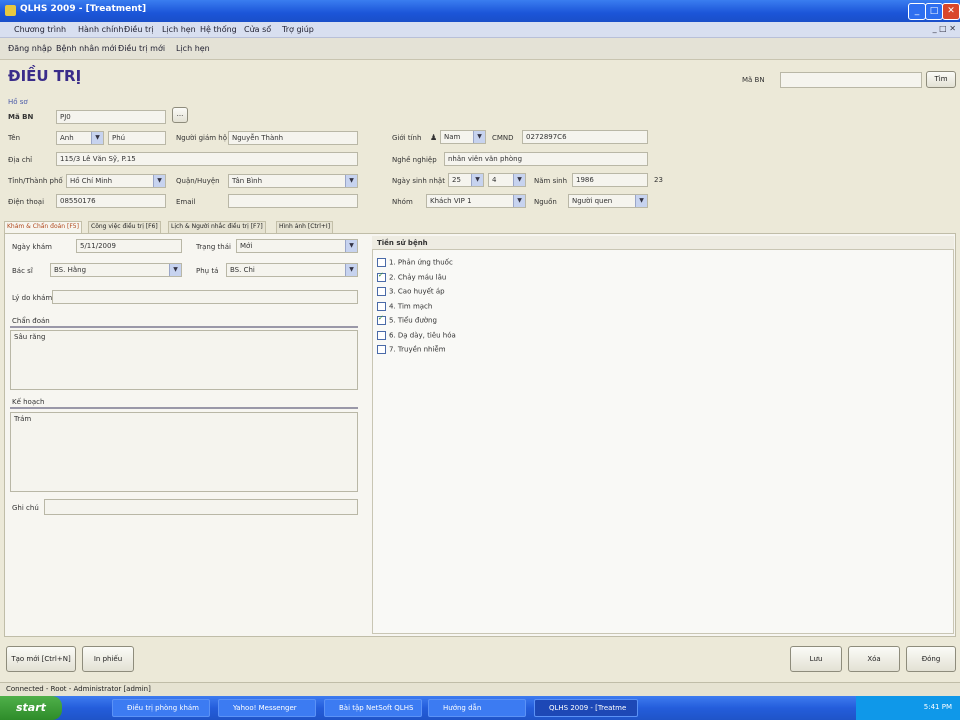 Image resolution: width=960 pixels, height=720 pixels. What do you see at coordinates (944, 28) in the screenshot?
I see `mdi-window-controls-icon: _ □ ✕` at bounding box center [944, 28].